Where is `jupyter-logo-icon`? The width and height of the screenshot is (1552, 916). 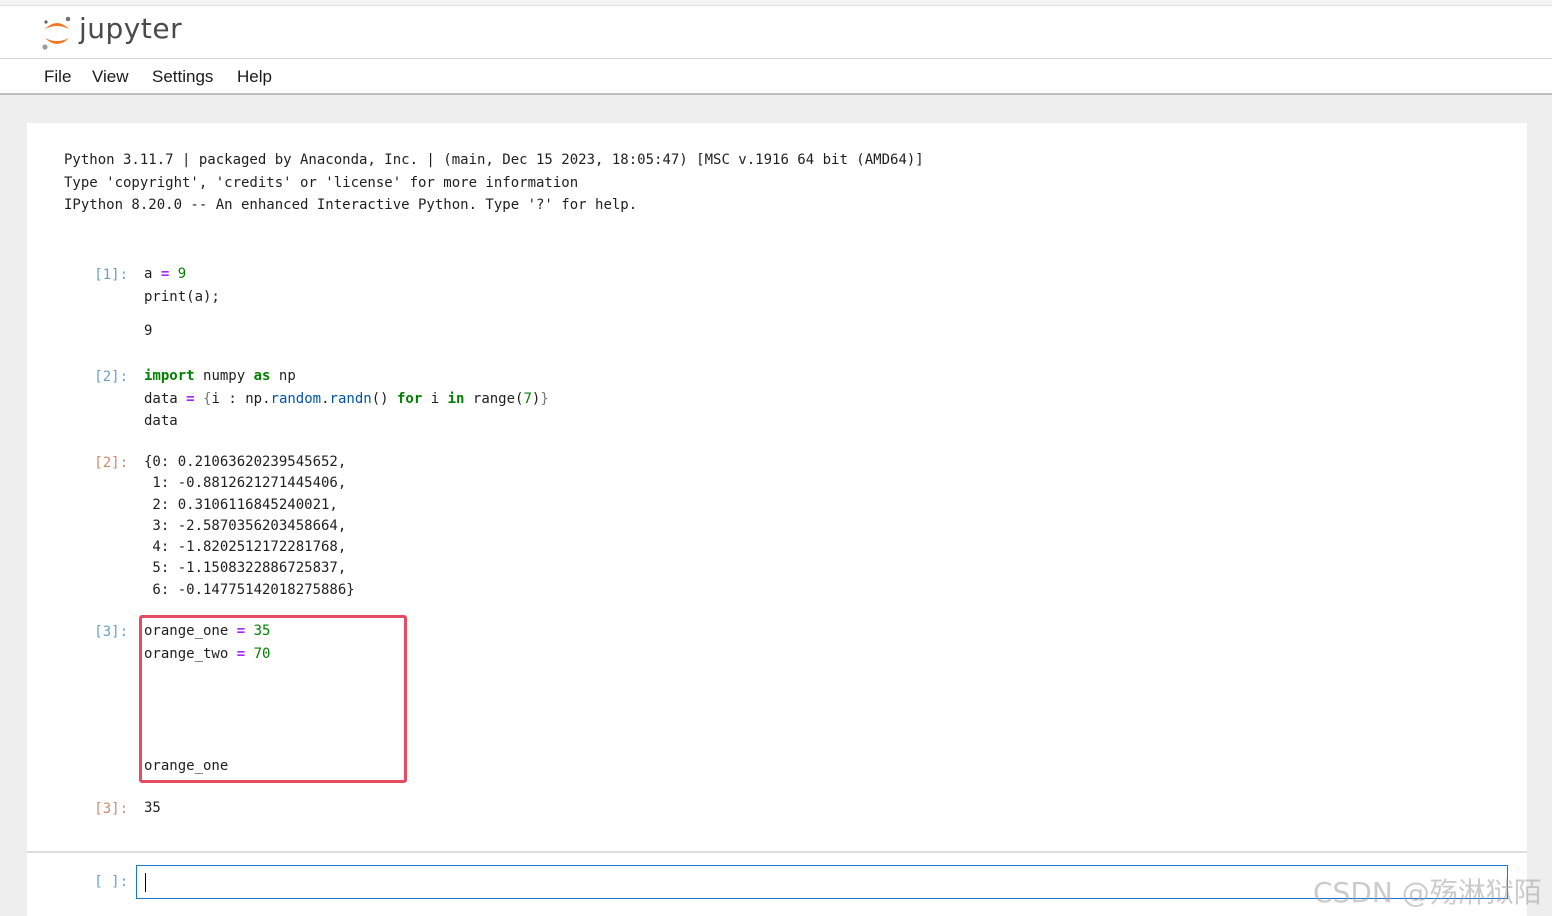
jupyter-logo-icon is located at coordinates (57, 33).